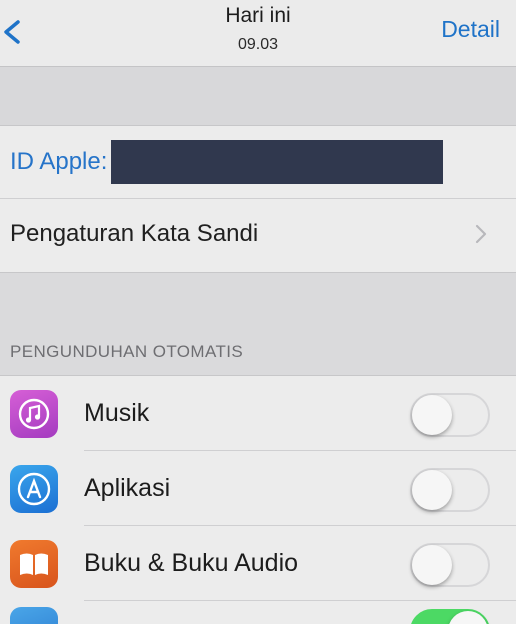 Image resolution: width=516 pixels, height=624 pixels. What do you see at coordinates (34, 563) in the screenshot?
I see `books-icon` at bounding box center [34, 563].